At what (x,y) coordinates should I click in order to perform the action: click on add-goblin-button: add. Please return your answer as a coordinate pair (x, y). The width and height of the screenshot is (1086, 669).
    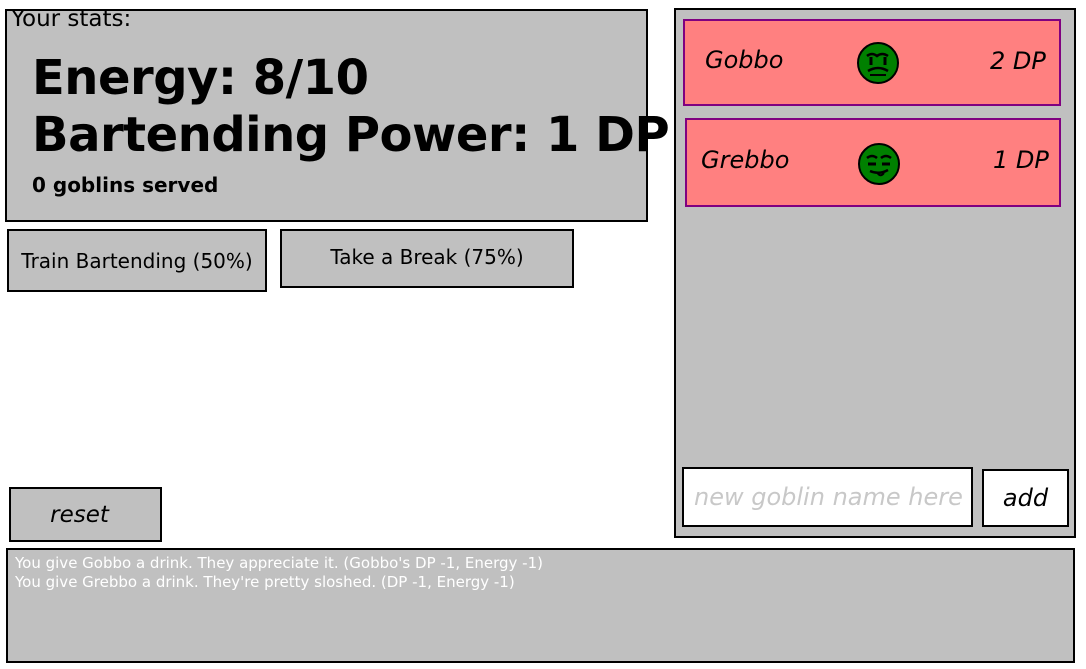
    Looking at the image, I should click on (1025, 498).